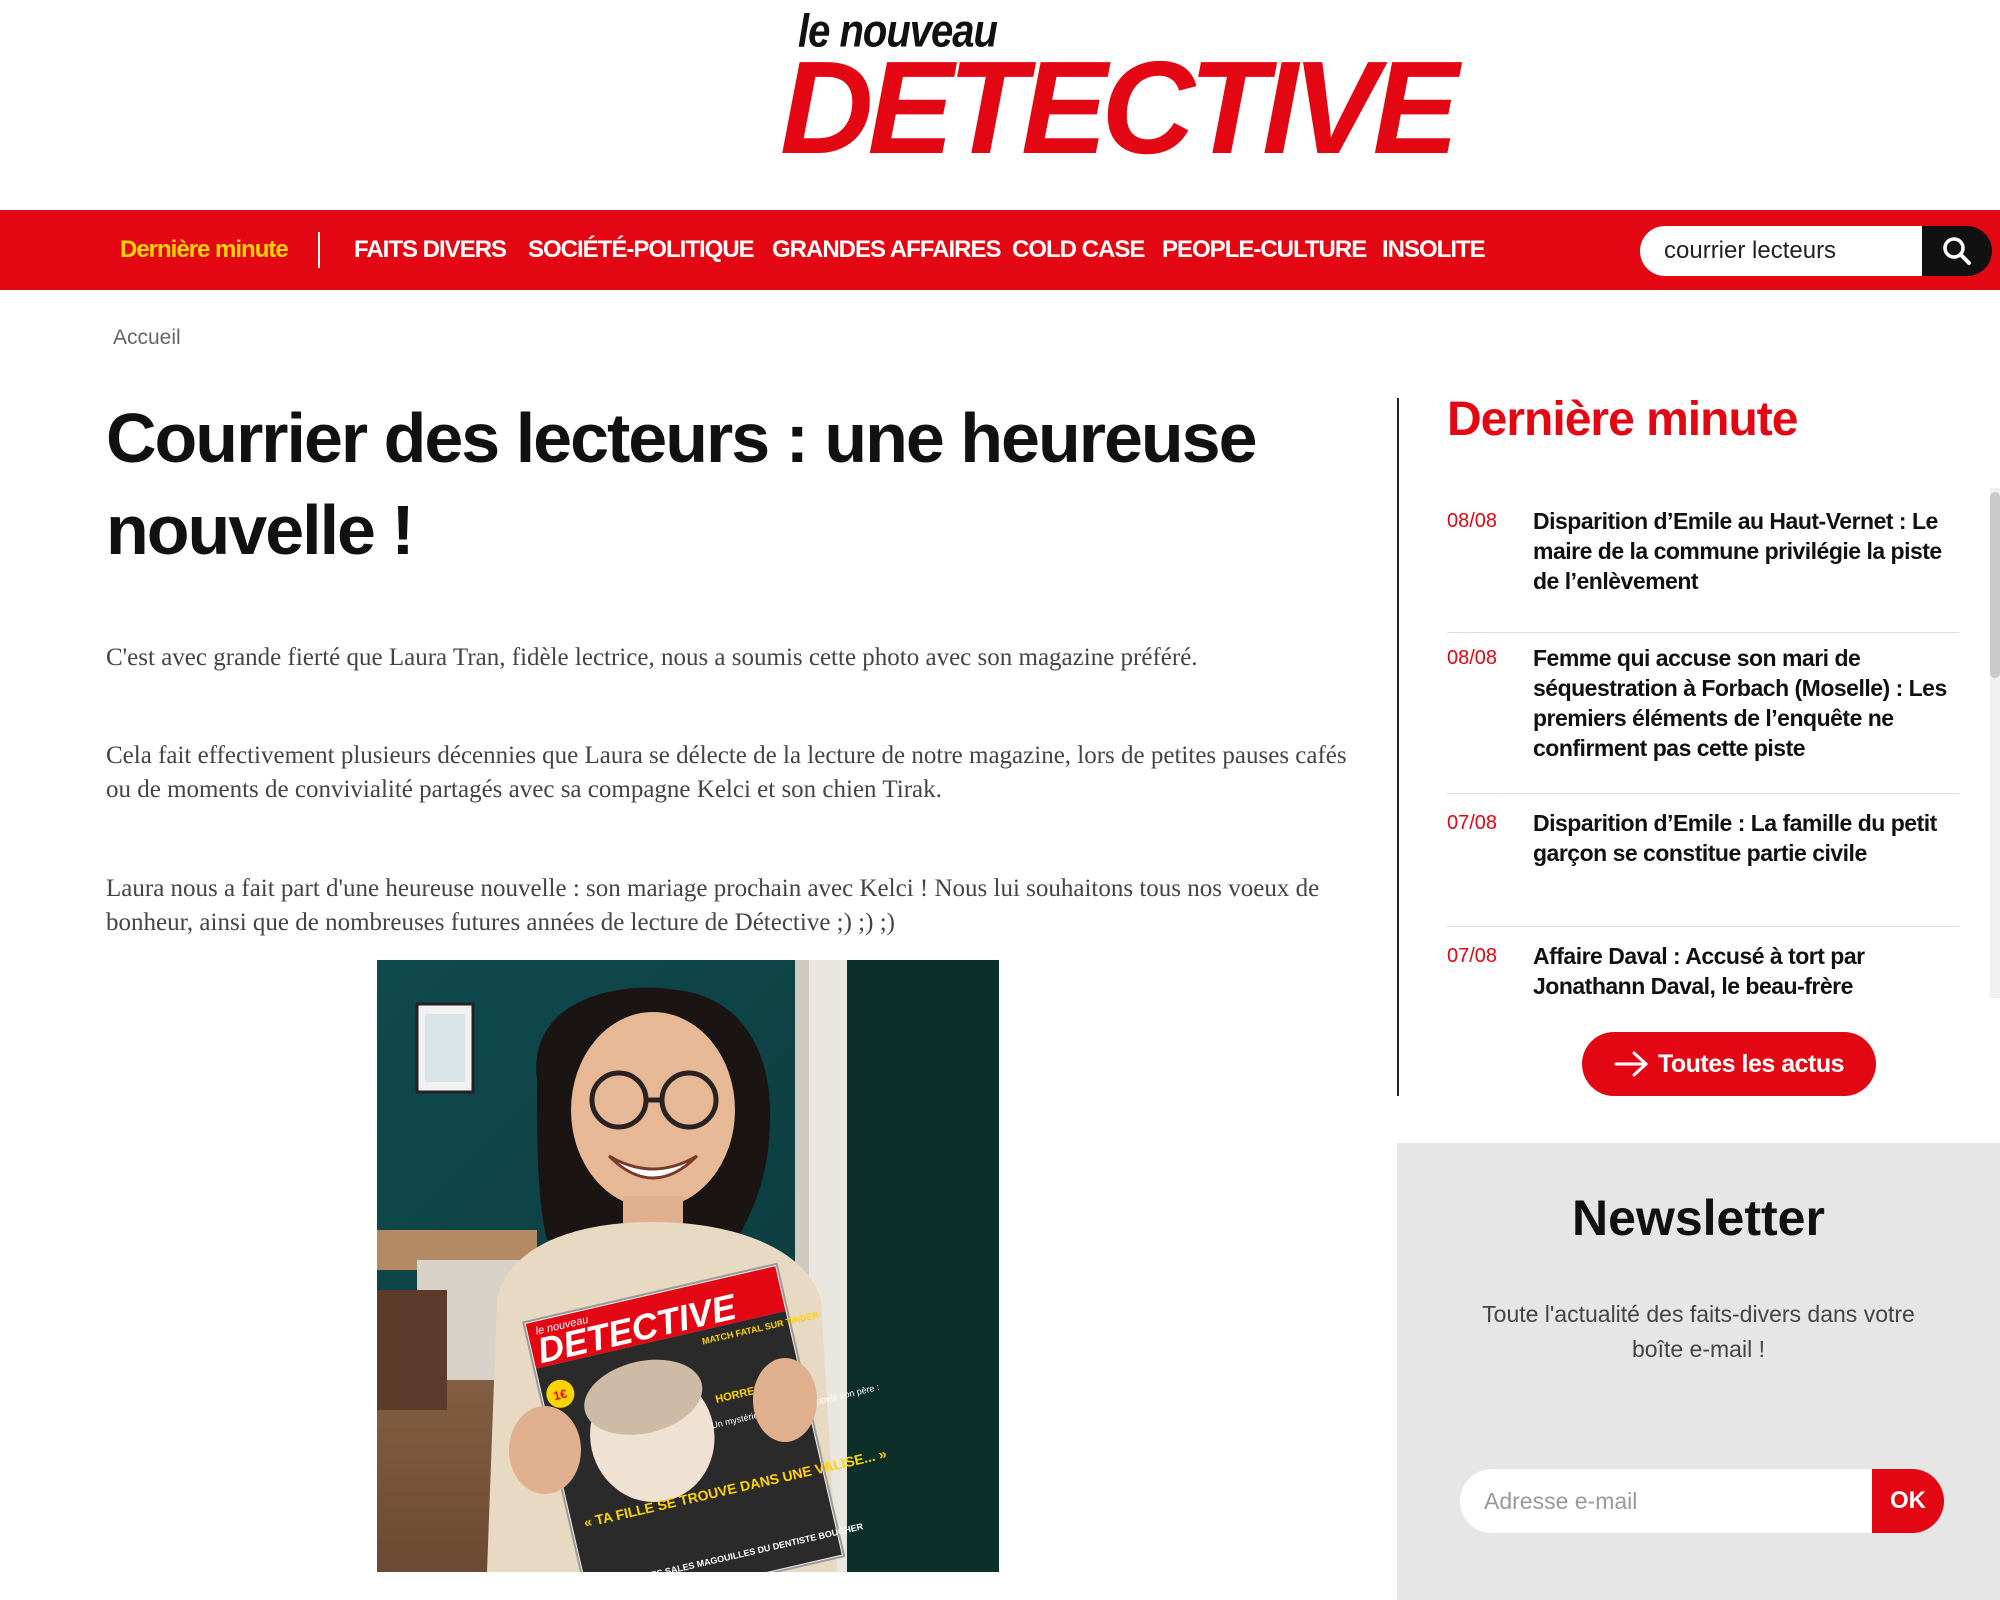 The image size is (2000, 1600). I want to click on arrow-right-icon, so click(1631, 1064).